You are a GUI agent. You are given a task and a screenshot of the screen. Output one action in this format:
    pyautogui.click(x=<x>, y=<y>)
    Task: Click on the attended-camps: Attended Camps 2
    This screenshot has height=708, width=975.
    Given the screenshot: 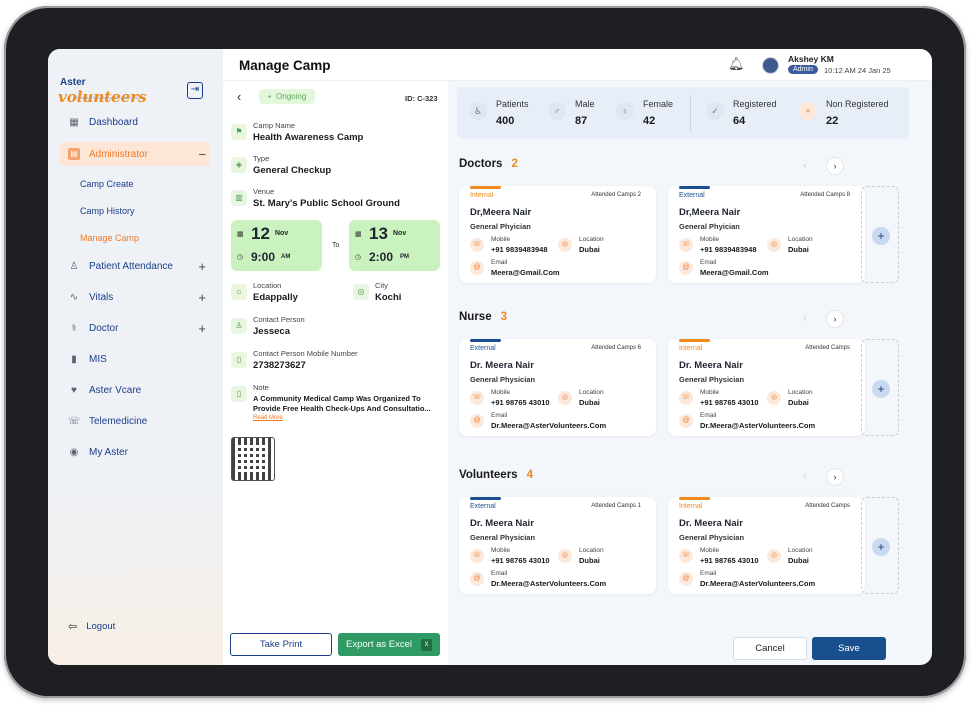 What is the action you would take?
    pyautogui.click(x=616, y=195)
    